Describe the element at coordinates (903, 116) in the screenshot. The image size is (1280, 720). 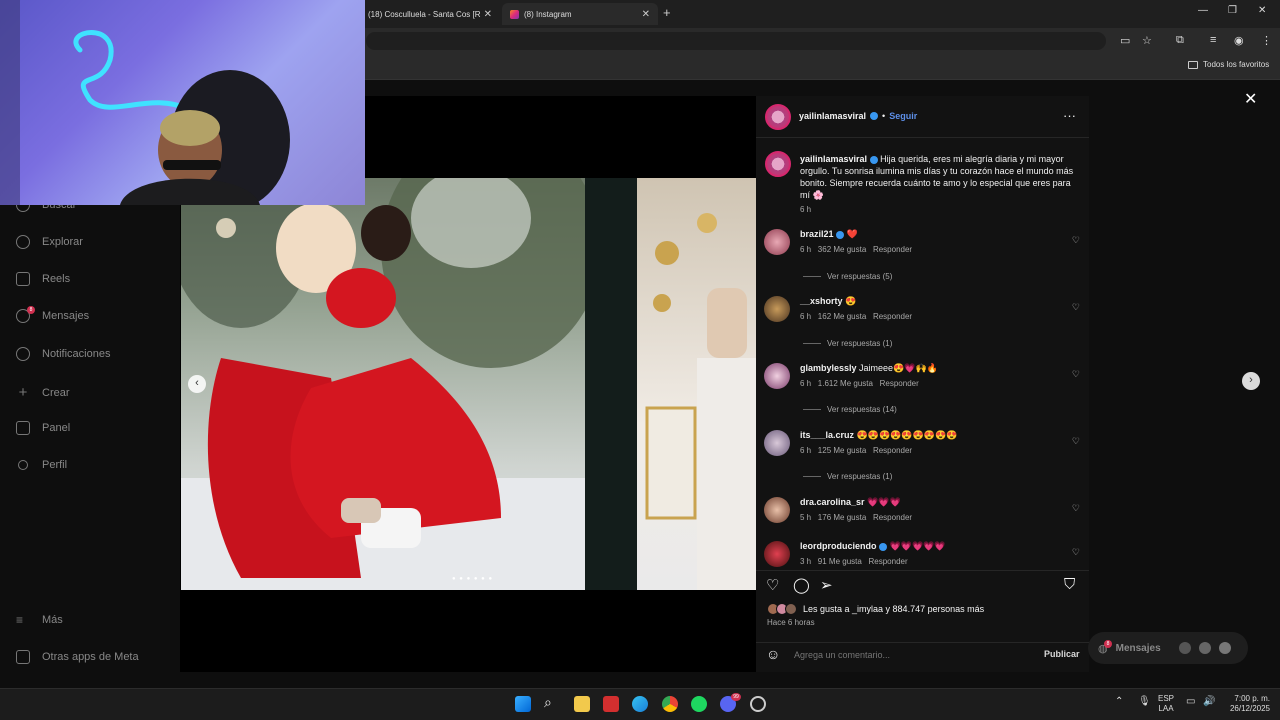
I see `follow-button: Seguir` at that location.